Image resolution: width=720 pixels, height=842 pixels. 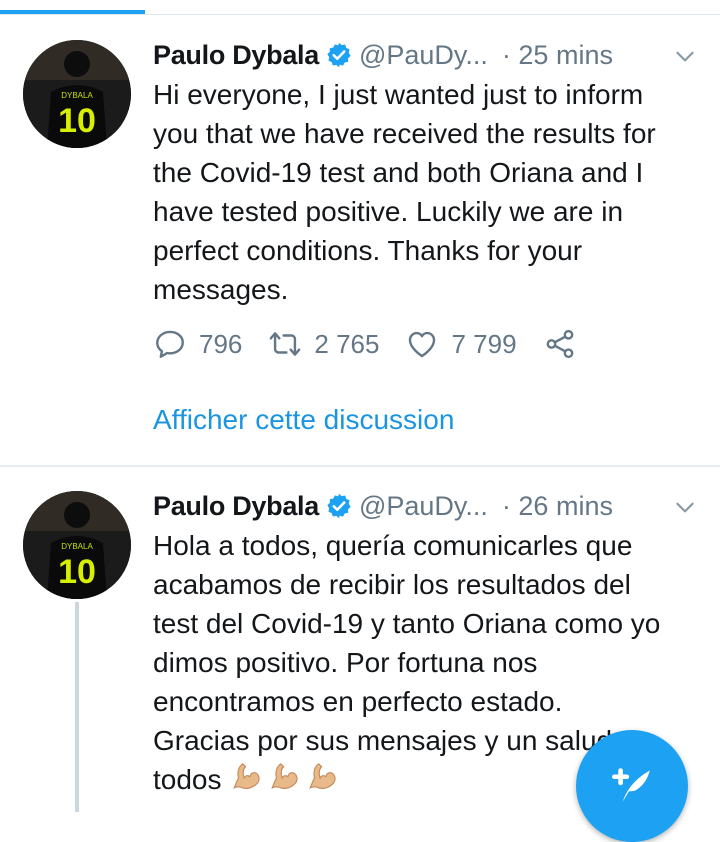 What do you see at coordinates (170, 344) in the screenshot?
I see `reply-icon` at bounding box center [170, 344].